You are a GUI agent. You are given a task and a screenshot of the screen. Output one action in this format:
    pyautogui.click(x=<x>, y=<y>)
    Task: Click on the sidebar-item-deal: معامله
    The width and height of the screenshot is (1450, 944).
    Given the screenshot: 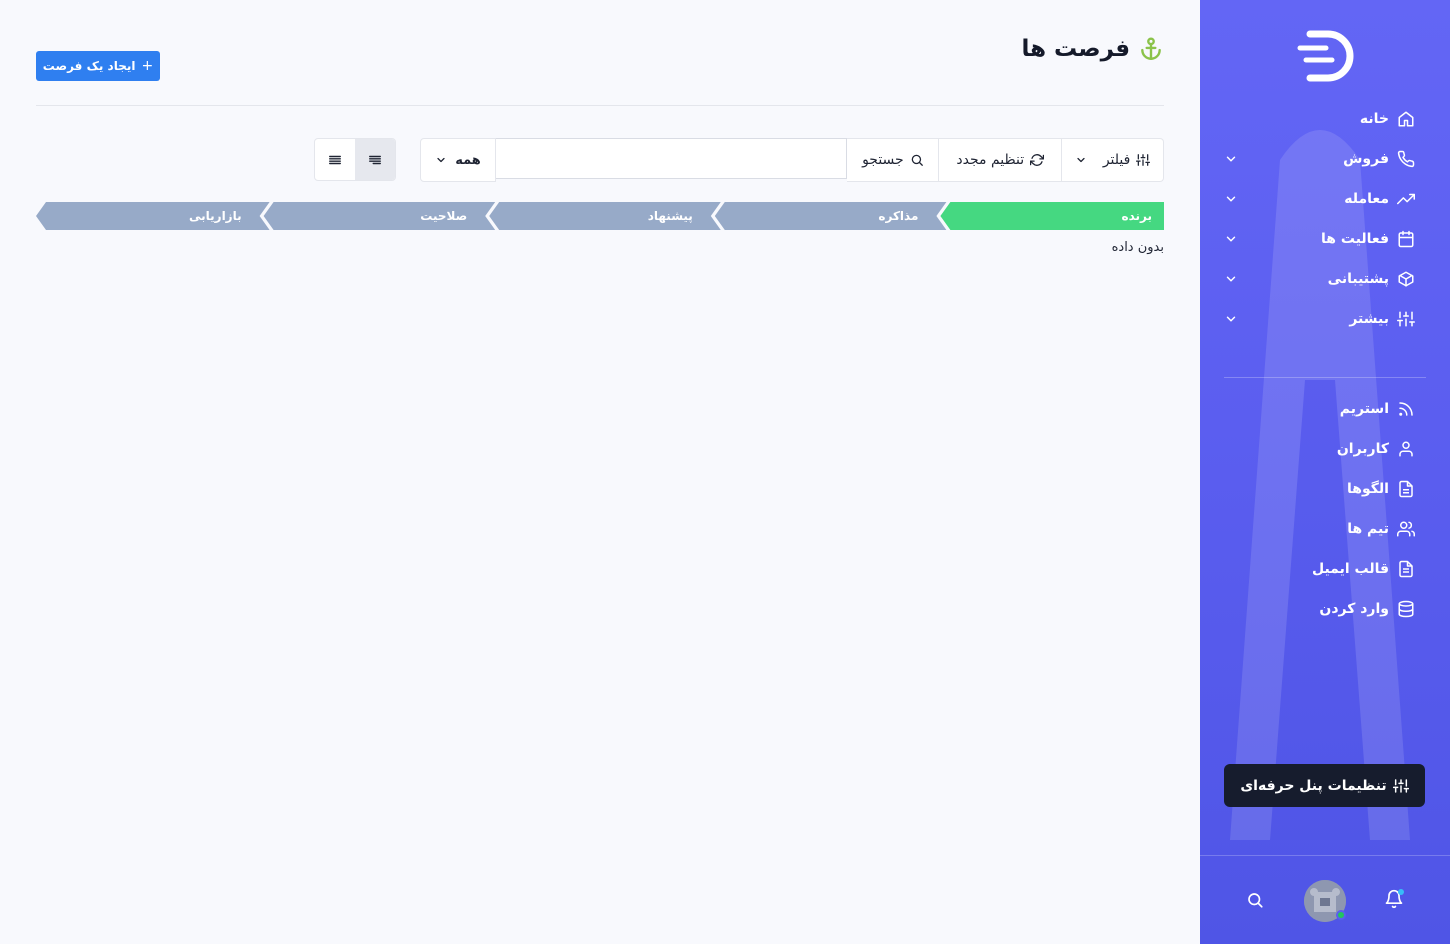 What is the action you would take?
    pyautogui.click(x=1325, y=199)
    